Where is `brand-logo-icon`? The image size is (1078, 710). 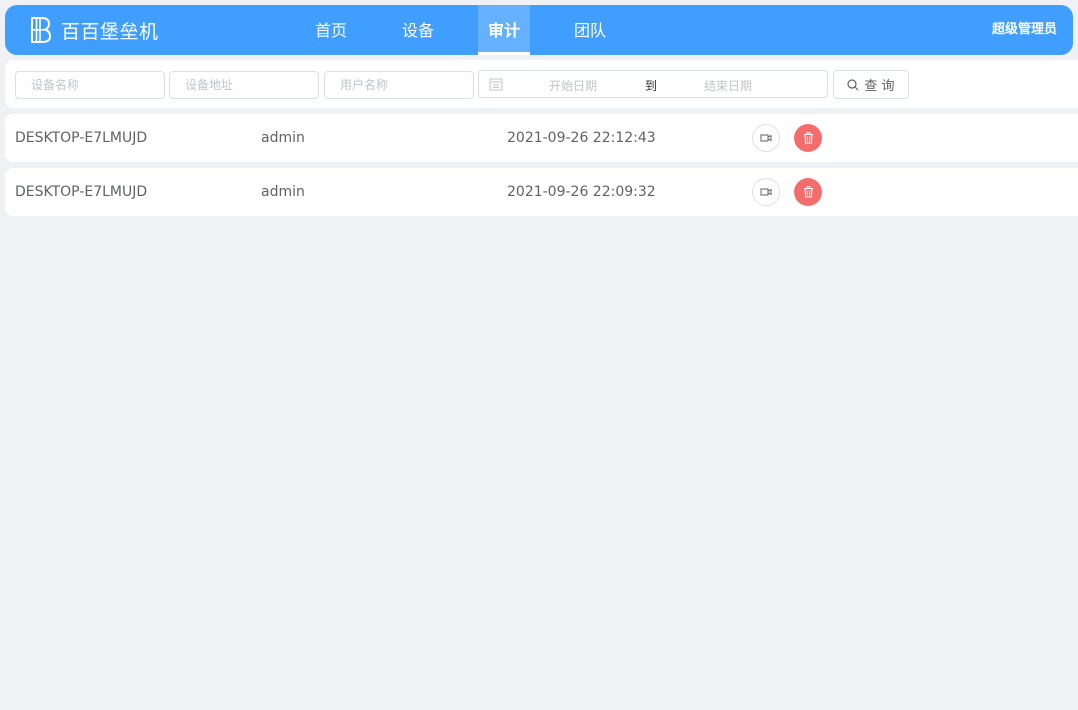 brand-logo-icon is located at coordinates (41, 30).